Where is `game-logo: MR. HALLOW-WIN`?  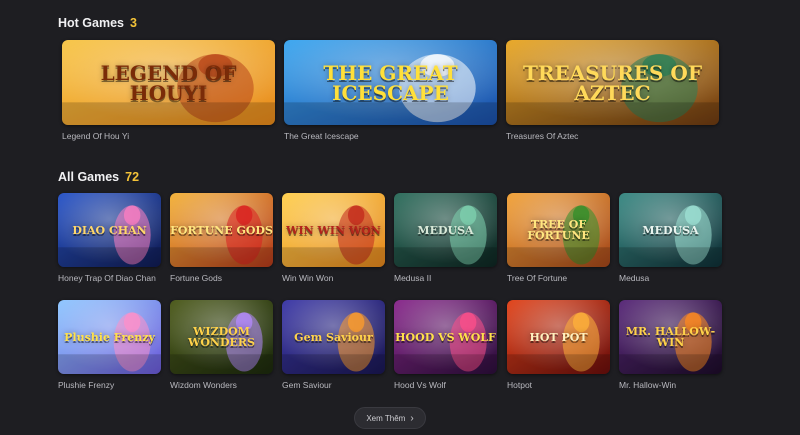
game-logo: MR. HALLOW-WIN is located at coordinates (670, 337).